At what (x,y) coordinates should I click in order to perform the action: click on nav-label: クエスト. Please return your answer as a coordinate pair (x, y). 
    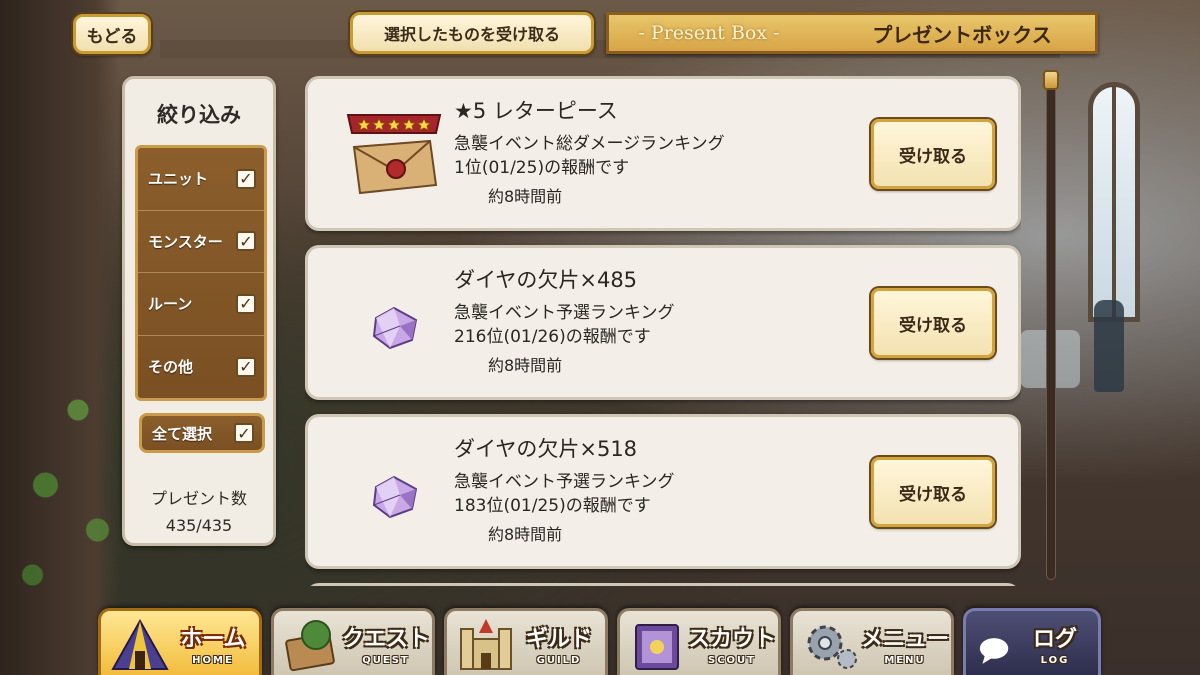
    Looking at the image, I should click on (385, 639).